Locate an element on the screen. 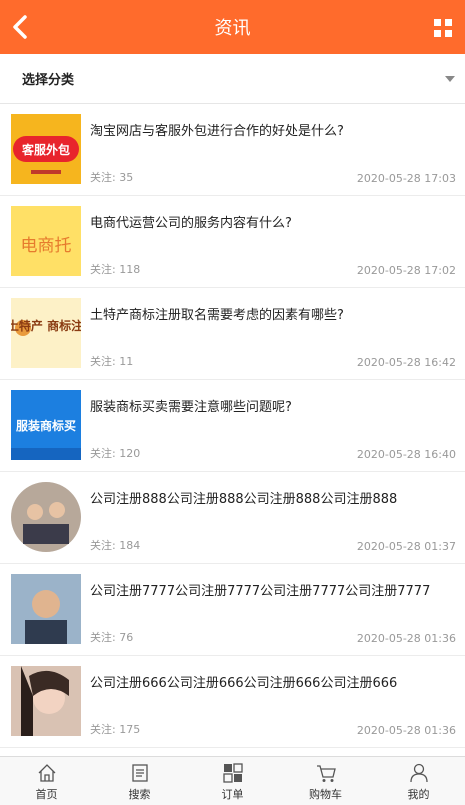 The width and height of the screenshot is (465, 805). article-title: 服装商标买卖需要注意哪些问题呢? is located at coordinates (191, 407).